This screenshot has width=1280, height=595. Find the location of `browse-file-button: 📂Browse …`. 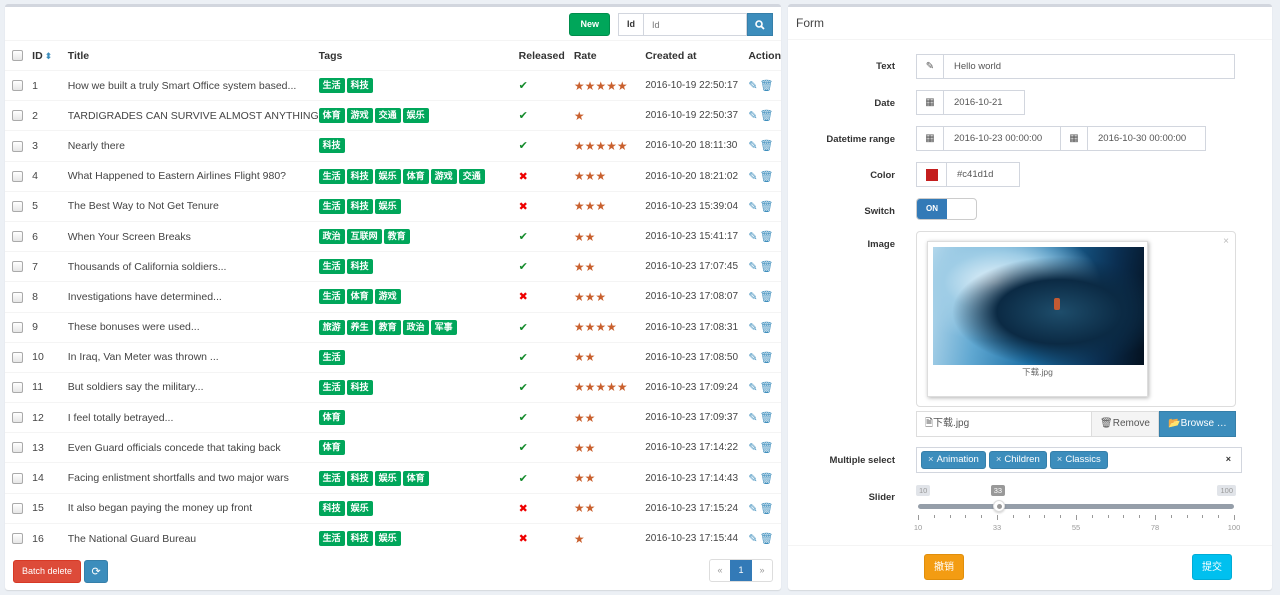

browse-file-button: 📂Browse … is located at coordinates (1197, 424).